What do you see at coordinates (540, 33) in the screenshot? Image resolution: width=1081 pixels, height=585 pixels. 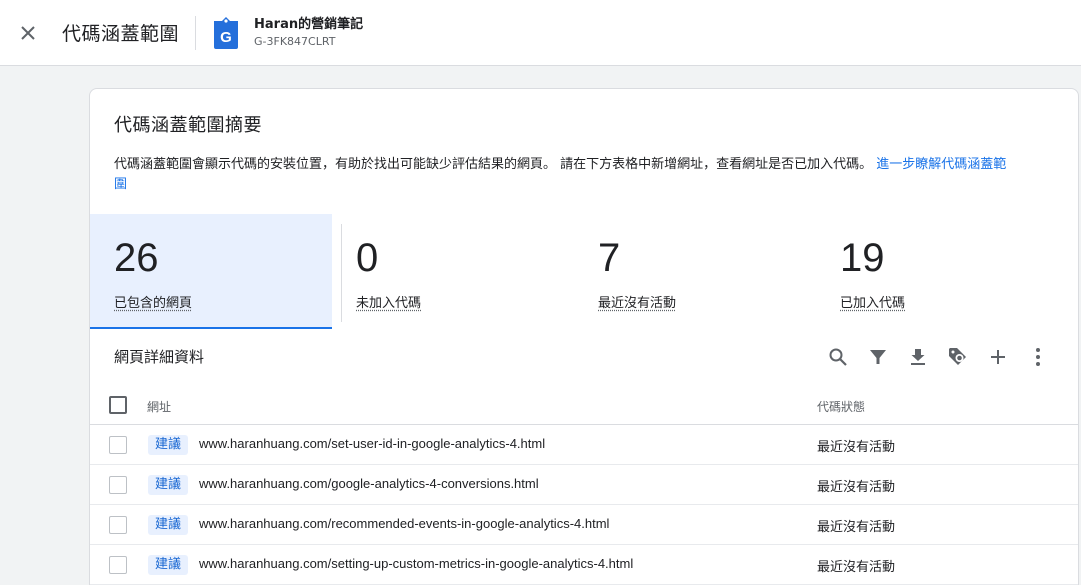 I see `top-bar: 代碼涵蓋範圍 G Haran的營銷筆記 G-3FK847CLRT` at bounding box center [540, 33].